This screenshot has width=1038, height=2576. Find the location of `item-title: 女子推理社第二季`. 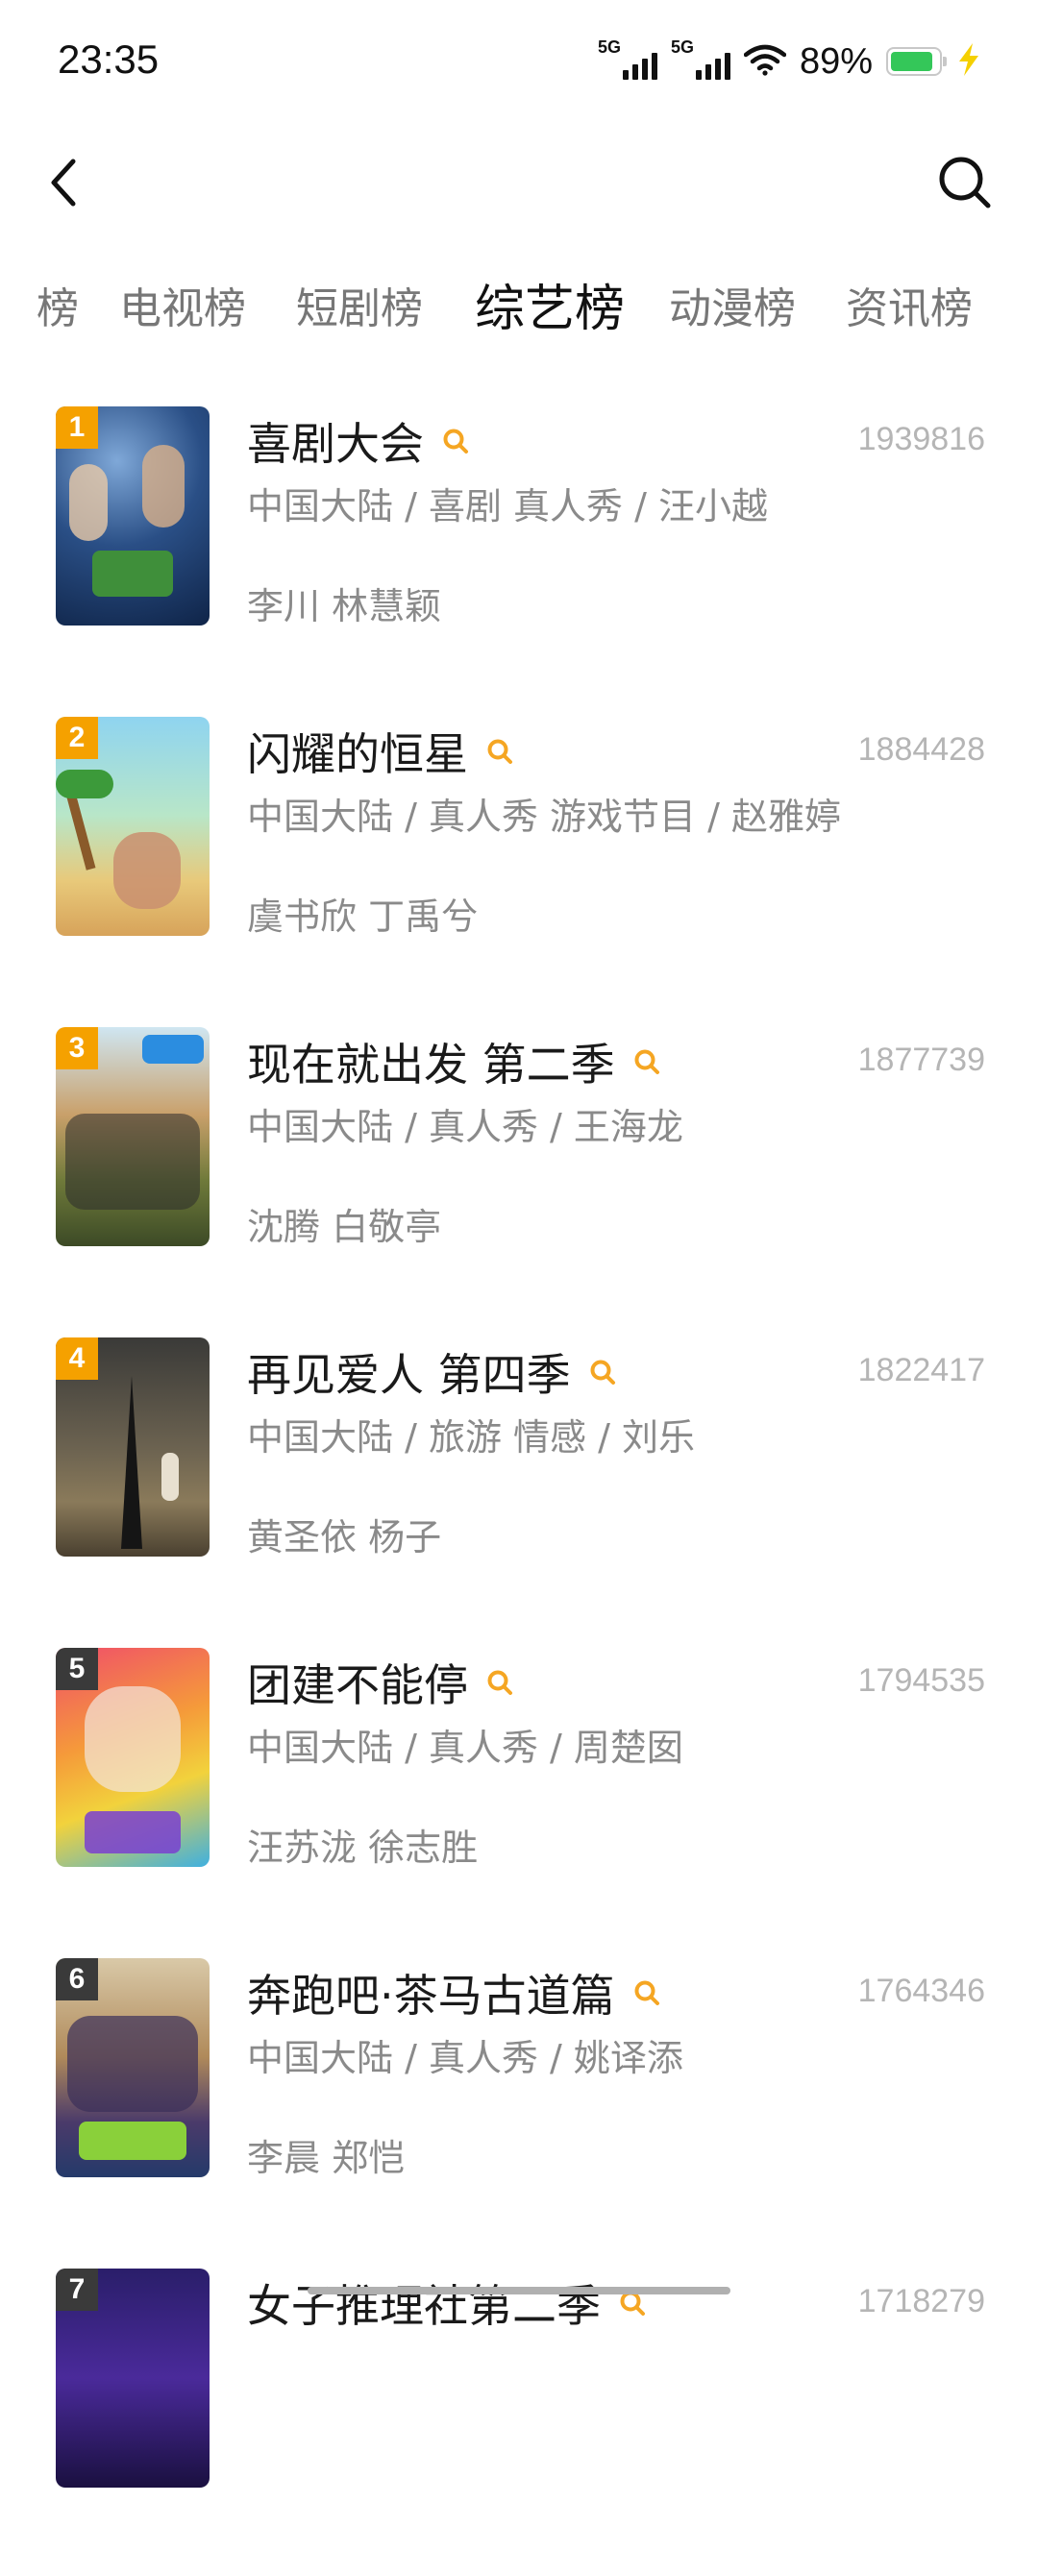

item-title: 女子推理社第二季 is located at coordinates (424, 2303).